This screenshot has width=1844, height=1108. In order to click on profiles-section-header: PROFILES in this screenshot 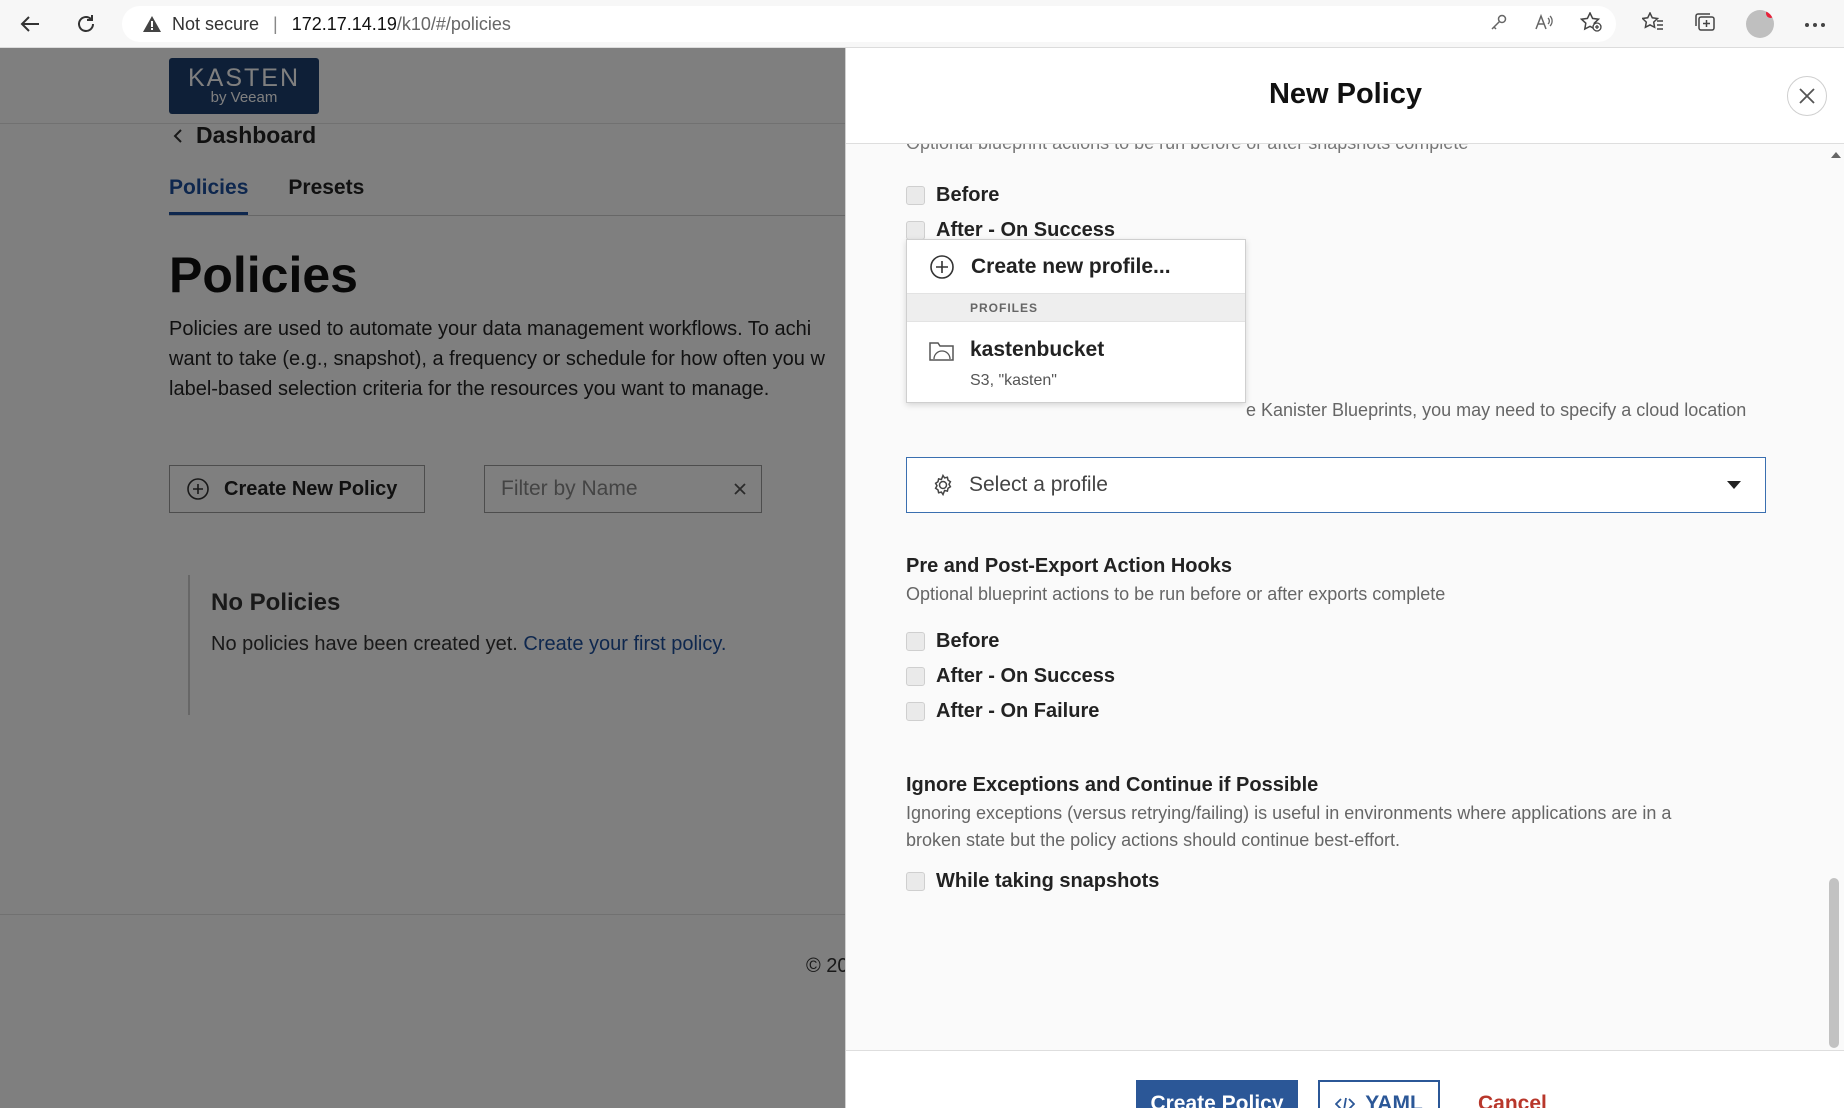, I will do `click(1076, 308)`.